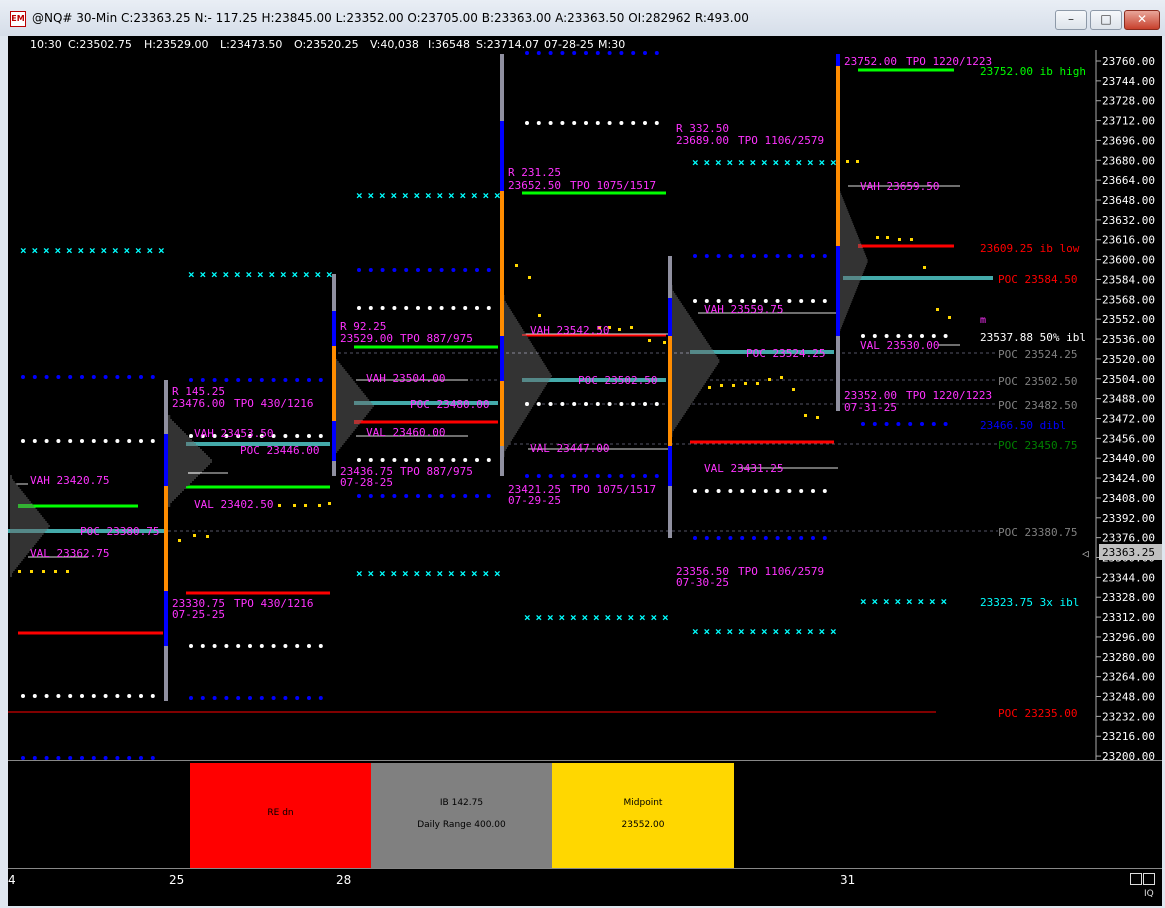 The image size is (1165, 908). What do you see at coordinates (119, 531) in the screenshot?
I see `prev-poc-label: POC 23380.75` at bounding box center [119, 531].